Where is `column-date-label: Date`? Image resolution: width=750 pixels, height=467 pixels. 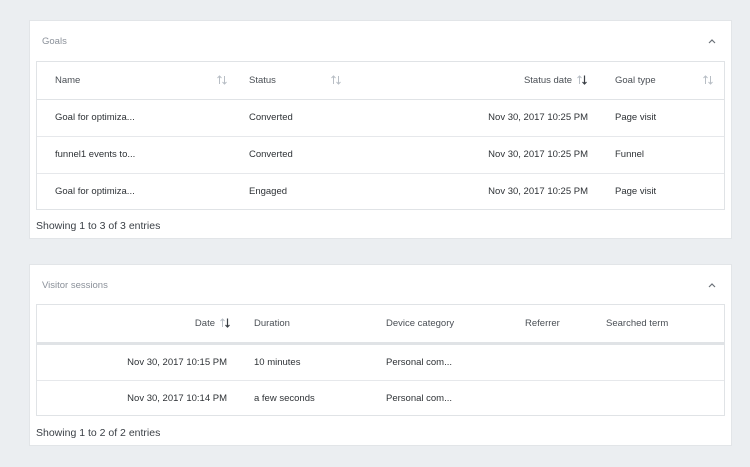 column-date-label: Date is located at coordinates (204, 323).